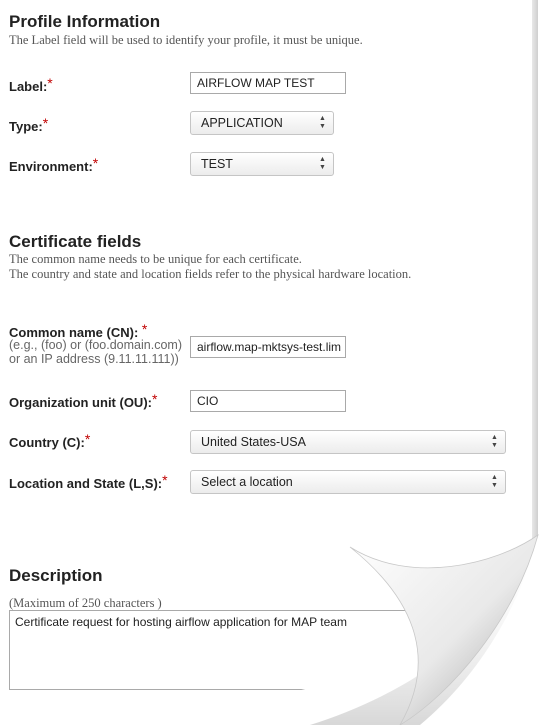  What do you see at coordinates (262, 123) in the screenshot?
I see `type-select: APPLICATION ▲ ▼` at bounding box center [262, 123].